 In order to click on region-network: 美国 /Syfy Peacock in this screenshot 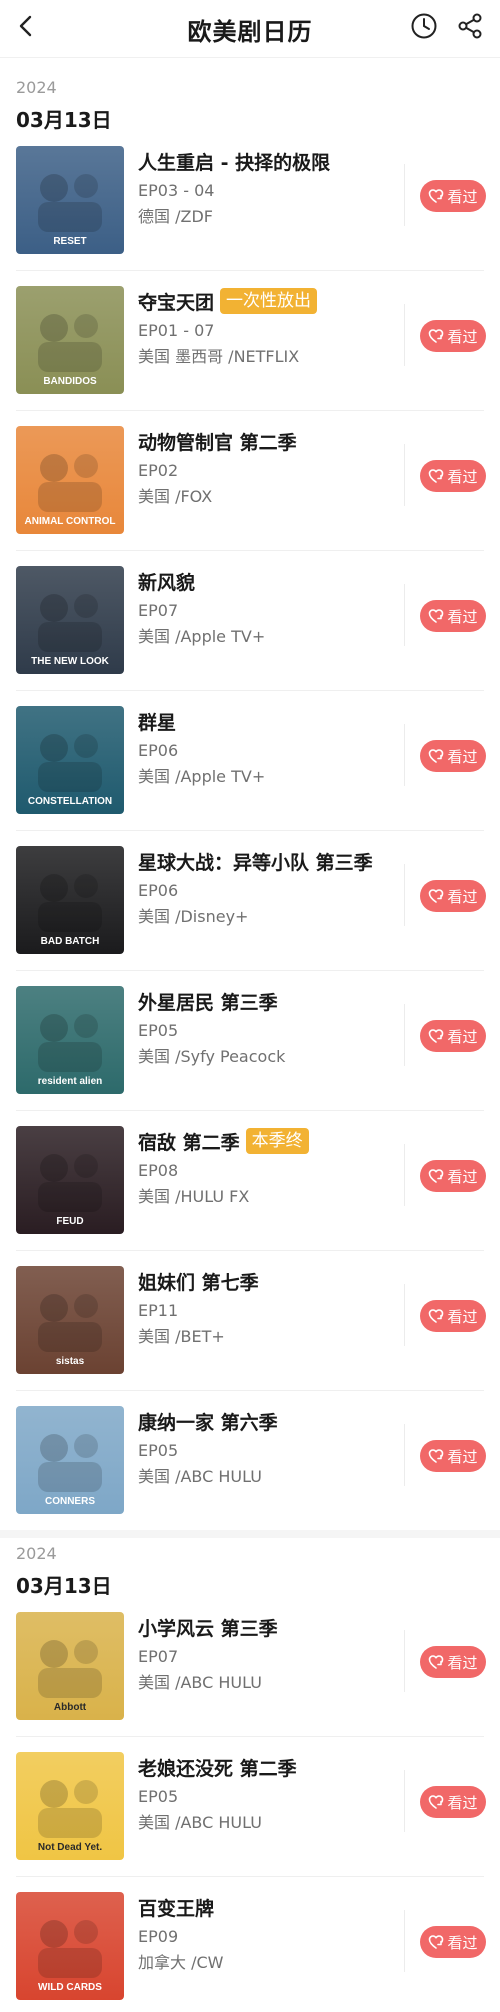, I will do `click(212, 1056)`.